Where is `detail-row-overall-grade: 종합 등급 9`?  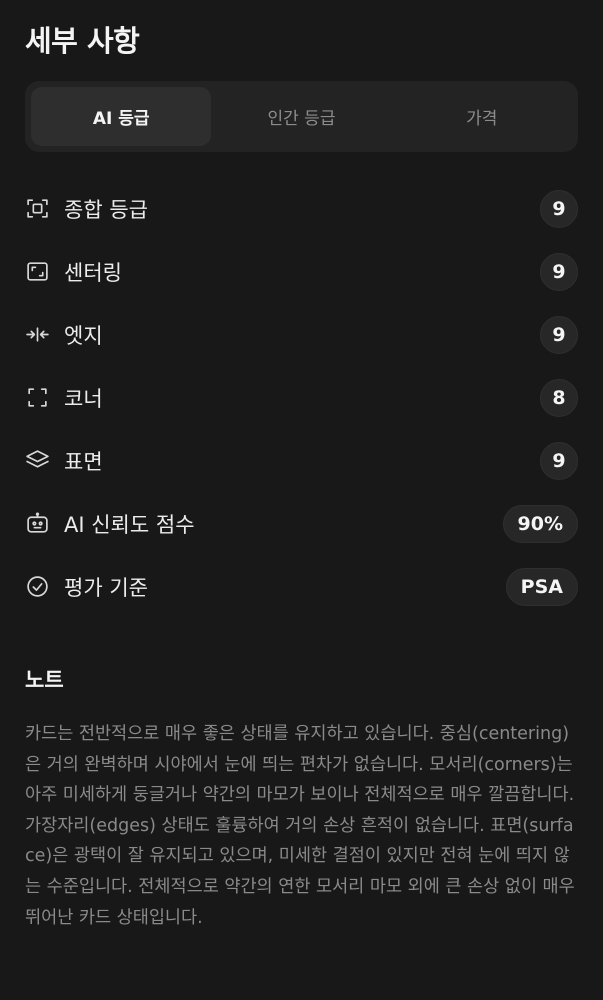
detail-row-overall-grade: 종합 등급 9 is located at coordinates (301, 208).